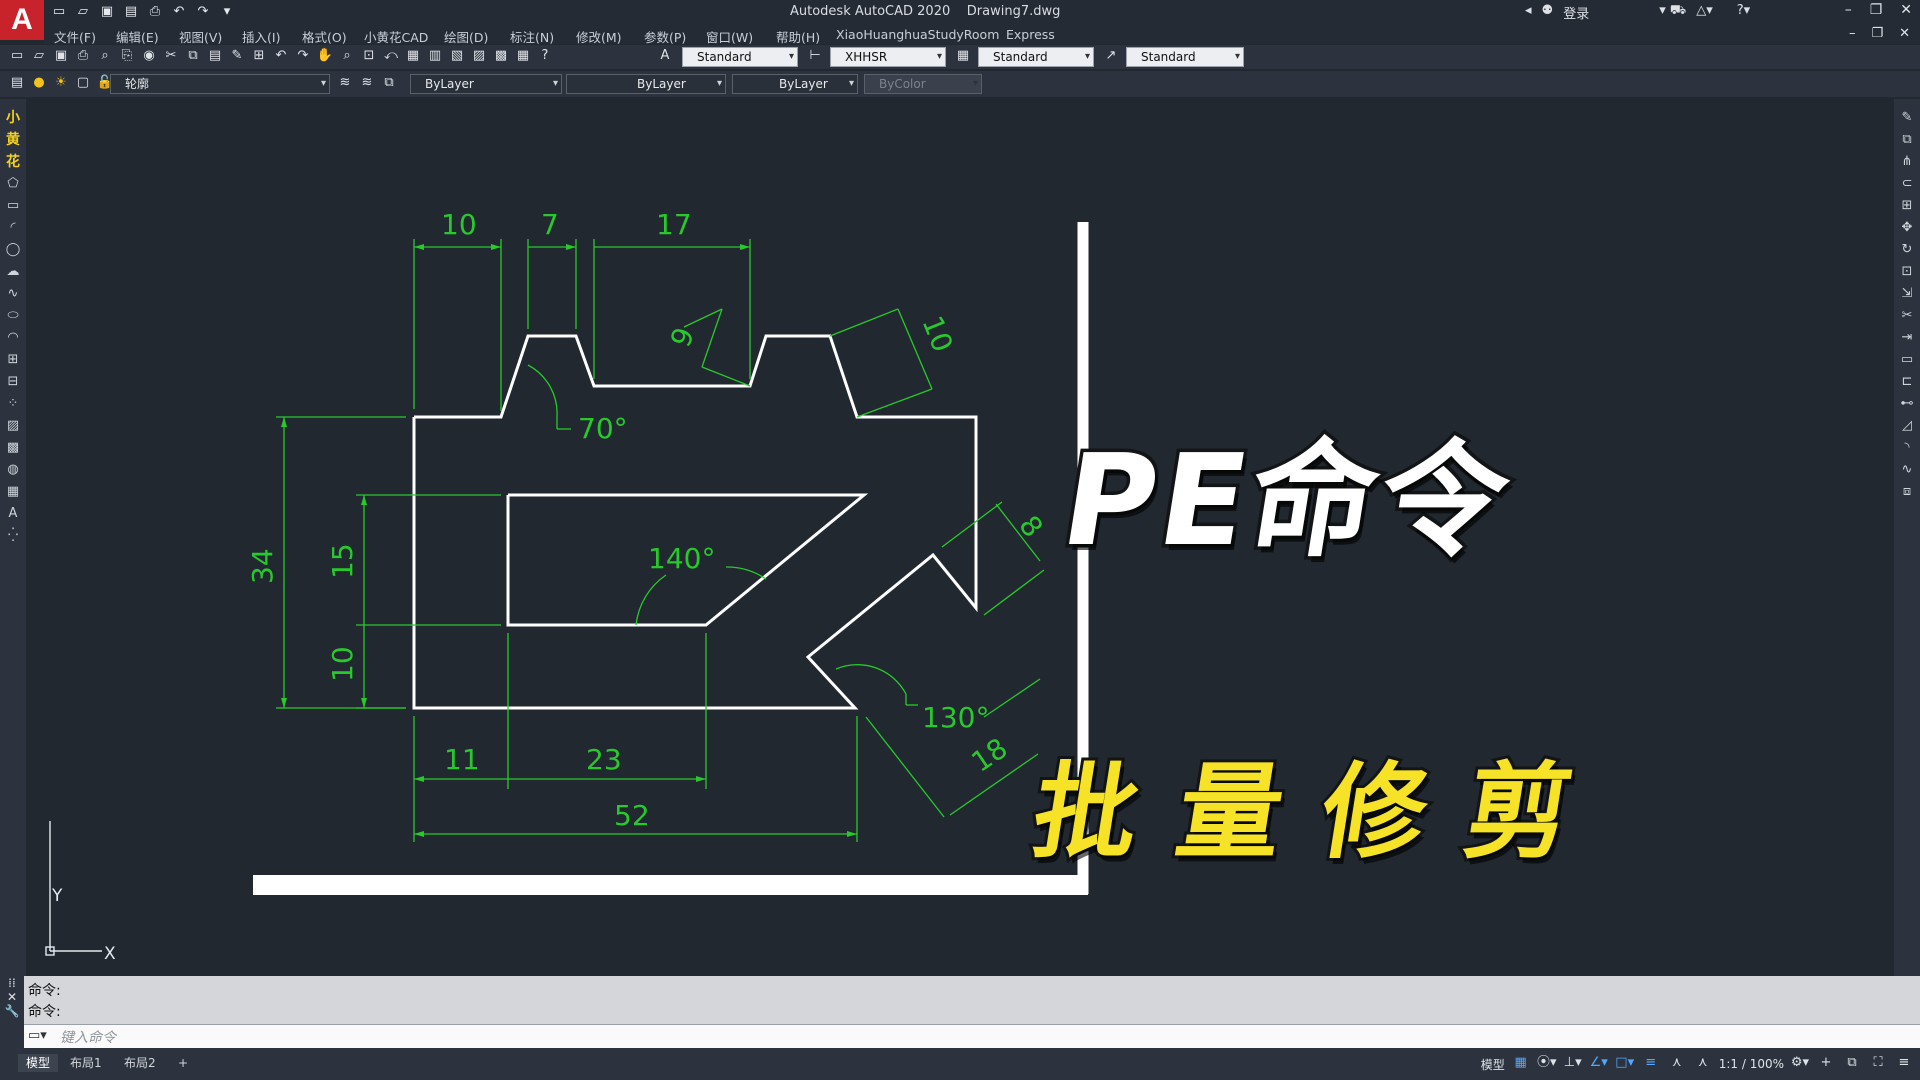 This screenshot has width=1920, height=1080. I want to click on model-space-button: 模型, so click(1493, 1064).